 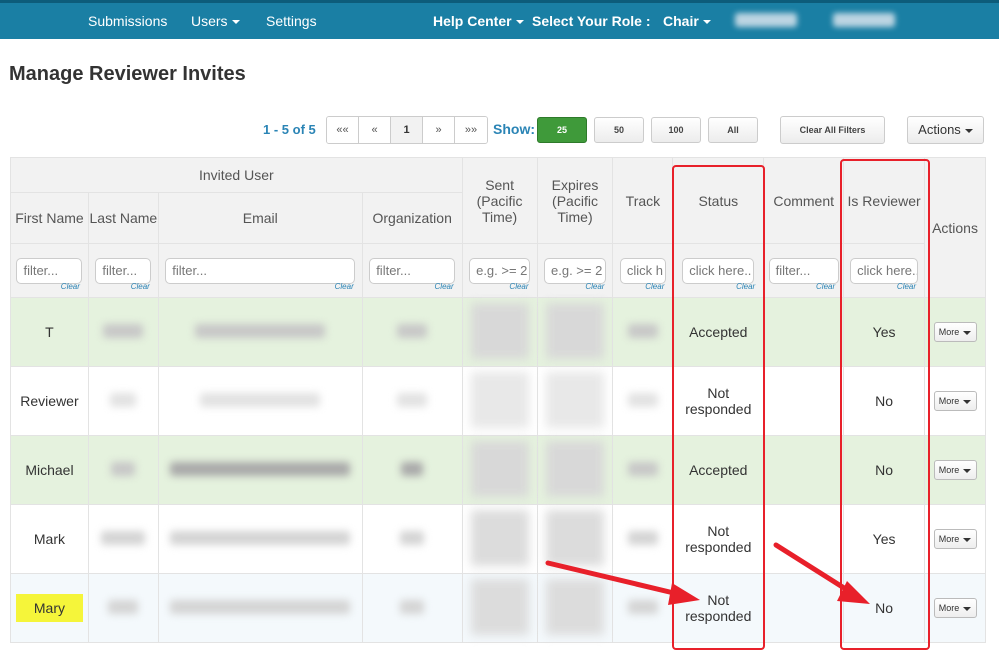 What do you see at coordinates (643, 200) in the screenshot?
I see `column-header-track: Track` at bounding box center [643, 200].